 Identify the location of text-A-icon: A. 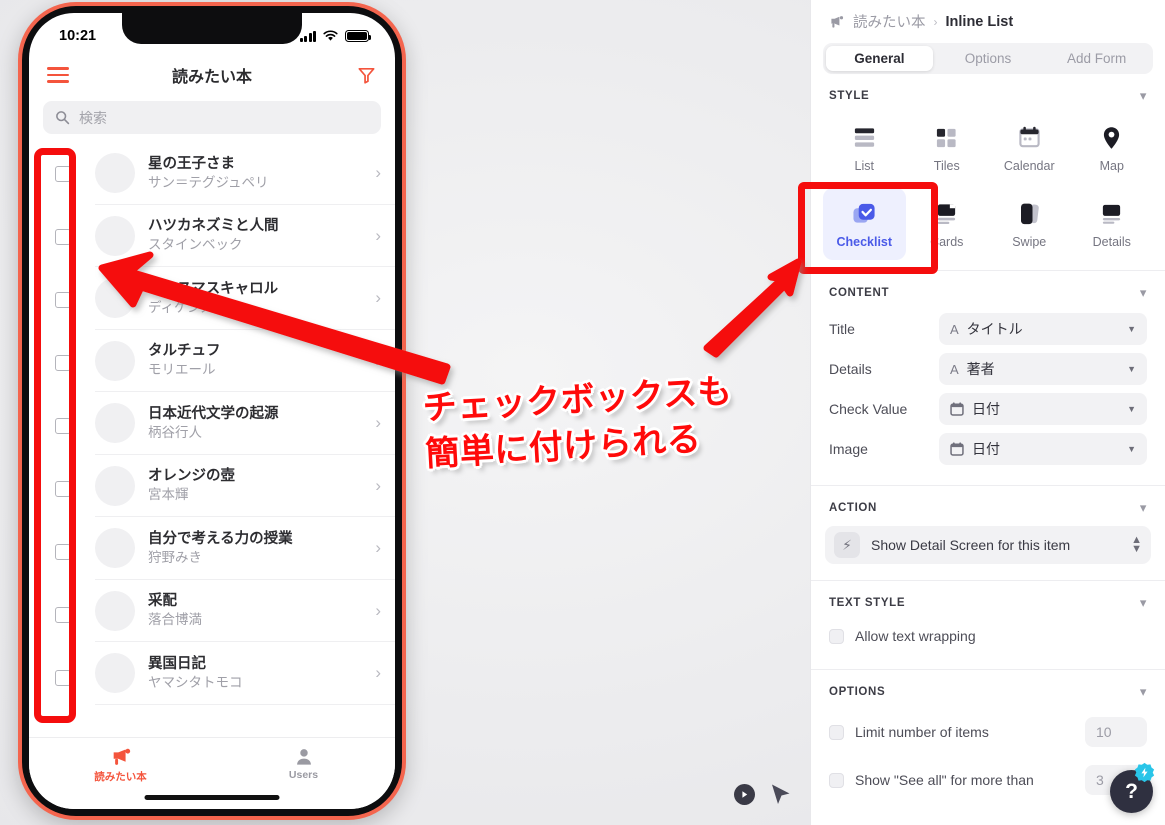
(954, 329).